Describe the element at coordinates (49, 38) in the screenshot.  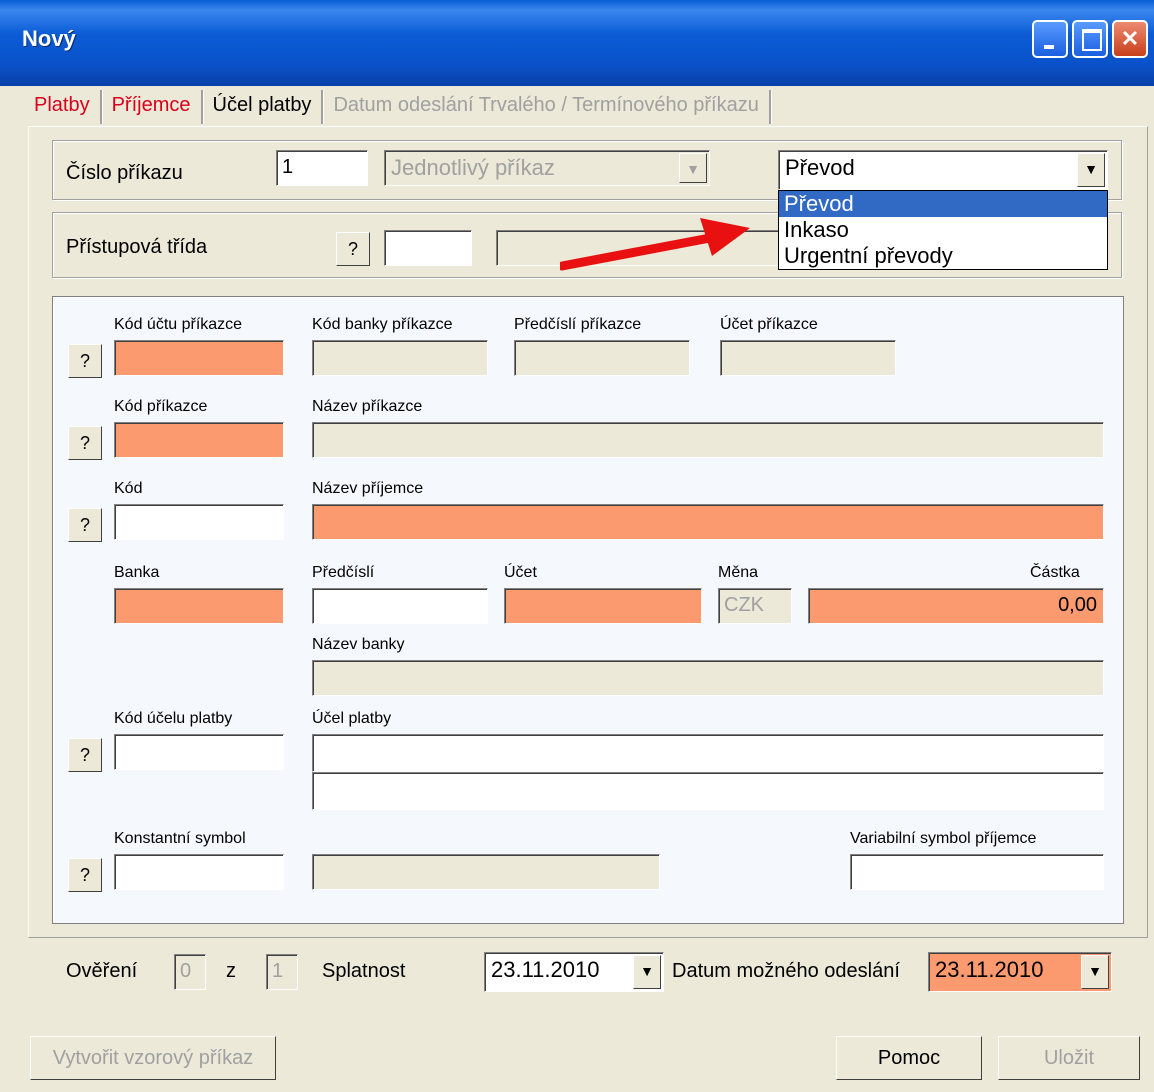
I see `window-title: Nový` at that location.